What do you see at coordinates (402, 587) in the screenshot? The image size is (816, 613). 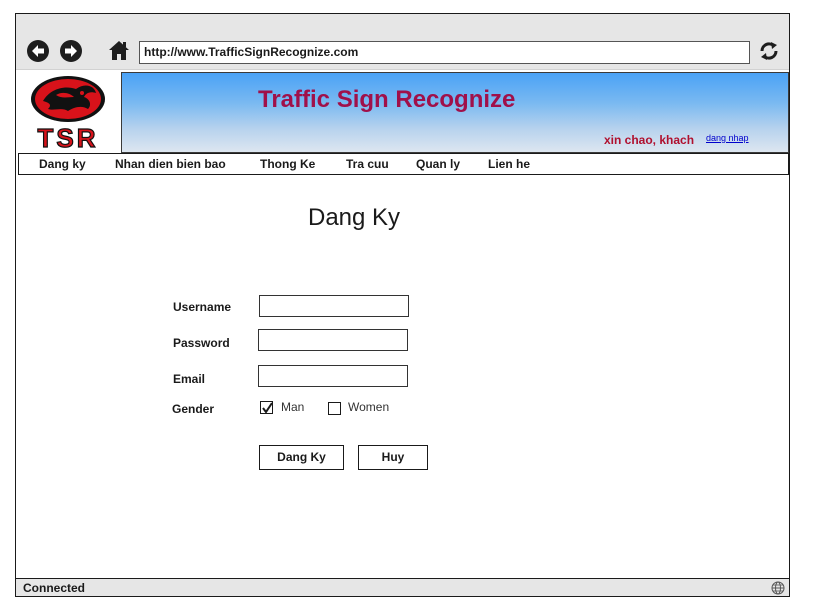 I see `status-bar: Connected` at bounding box center [402, 587].